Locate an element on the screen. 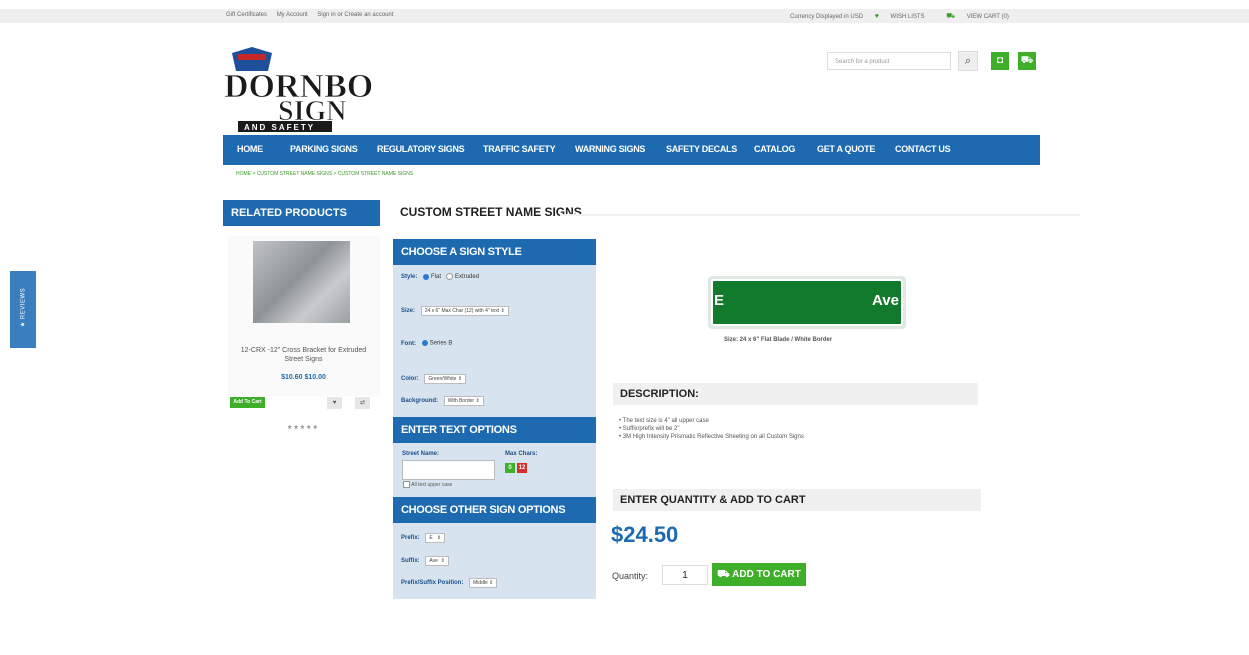 The height and width of the screenshot is (655, 1249). related-compare-button: ⇄ is located at coordinates (362, 403).